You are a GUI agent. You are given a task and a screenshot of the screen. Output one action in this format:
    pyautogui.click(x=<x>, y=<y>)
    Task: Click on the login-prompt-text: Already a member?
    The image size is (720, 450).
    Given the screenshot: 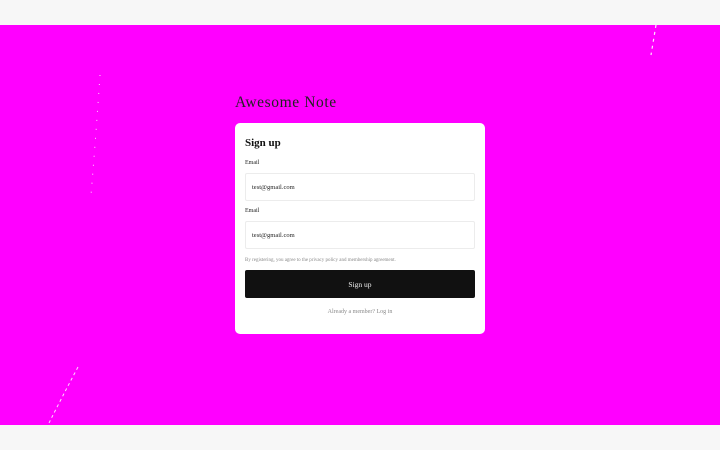 What is the action you would take?
    pyautogui.click(x=351, y=312)
    